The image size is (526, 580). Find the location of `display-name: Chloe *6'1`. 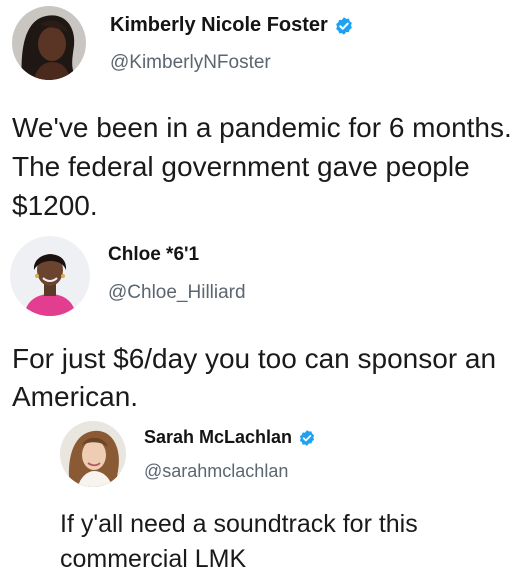

display-name: Chloe *6'1 is located at coordinates (153, 255).